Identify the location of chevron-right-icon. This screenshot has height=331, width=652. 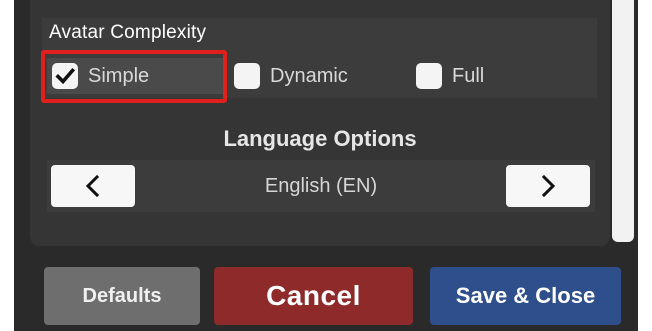
(548, 186).